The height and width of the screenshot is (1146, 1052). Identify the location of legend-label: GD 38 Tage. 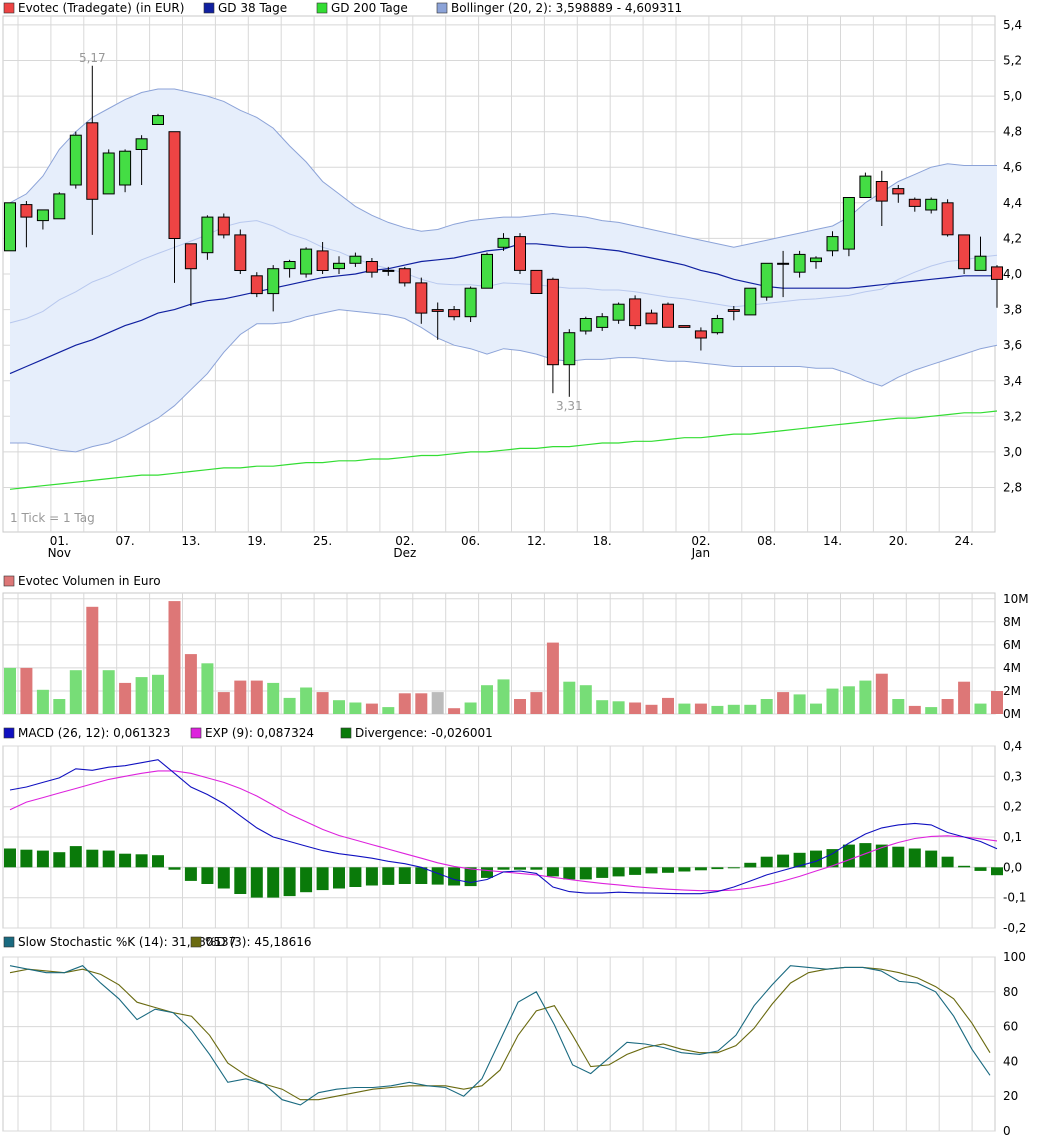
(252, 8).